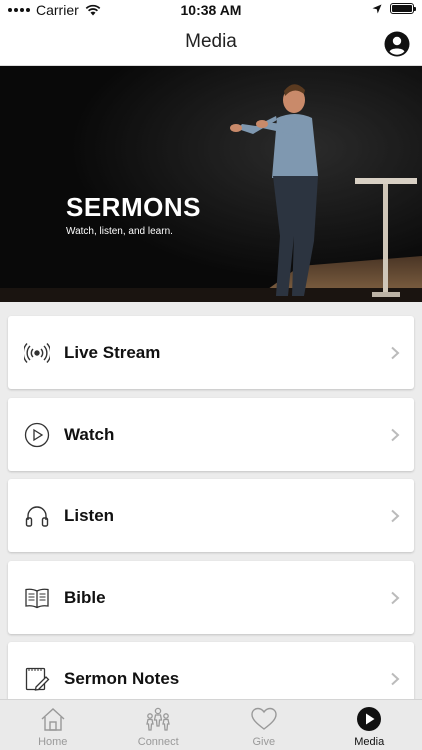  Describe the element at coordinates (37, 679) in the screenshot. I see `notes-icon` at that location.